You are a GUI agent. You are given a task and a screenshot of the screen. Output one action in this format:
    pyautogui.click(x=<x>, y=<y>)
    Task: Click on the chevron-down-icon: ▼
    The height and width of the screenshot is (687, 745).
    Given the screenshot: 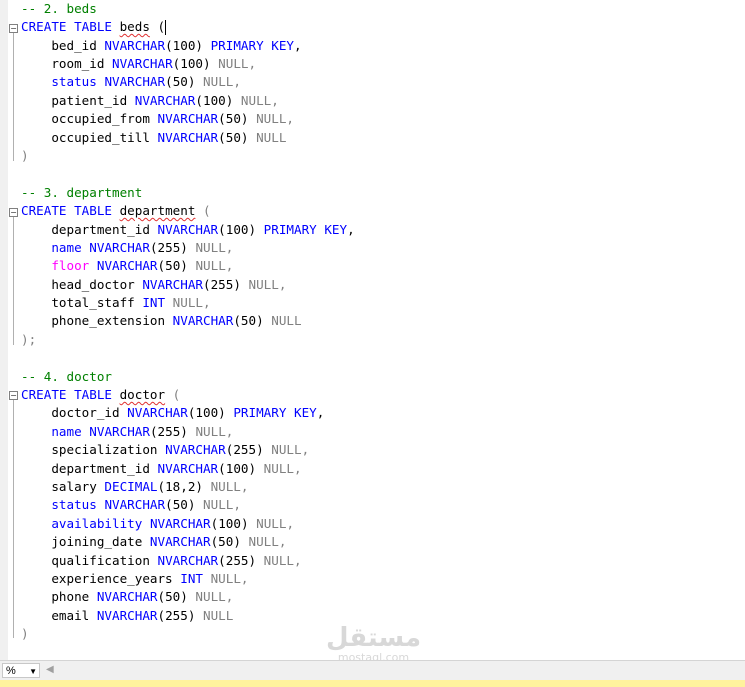 What is the action you would take?
    pyautogui.click(x=33, y=671)
    